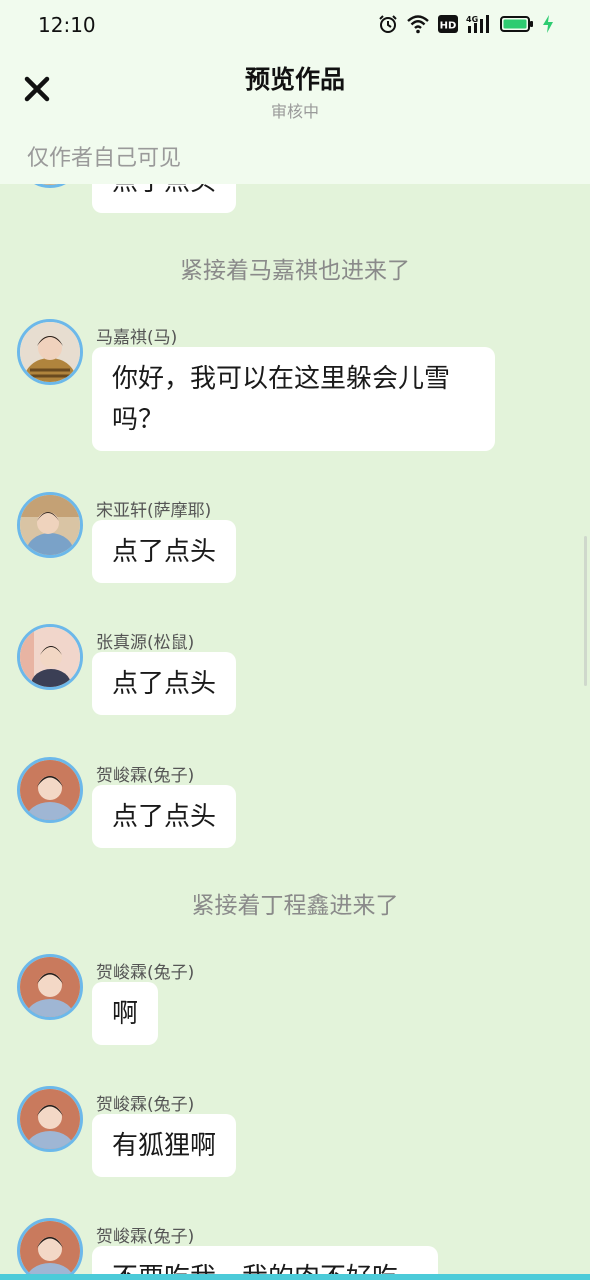  Describe the element at coordinates (294, 79) in the screenshot. I see `page-title: 预览作品` at that location.